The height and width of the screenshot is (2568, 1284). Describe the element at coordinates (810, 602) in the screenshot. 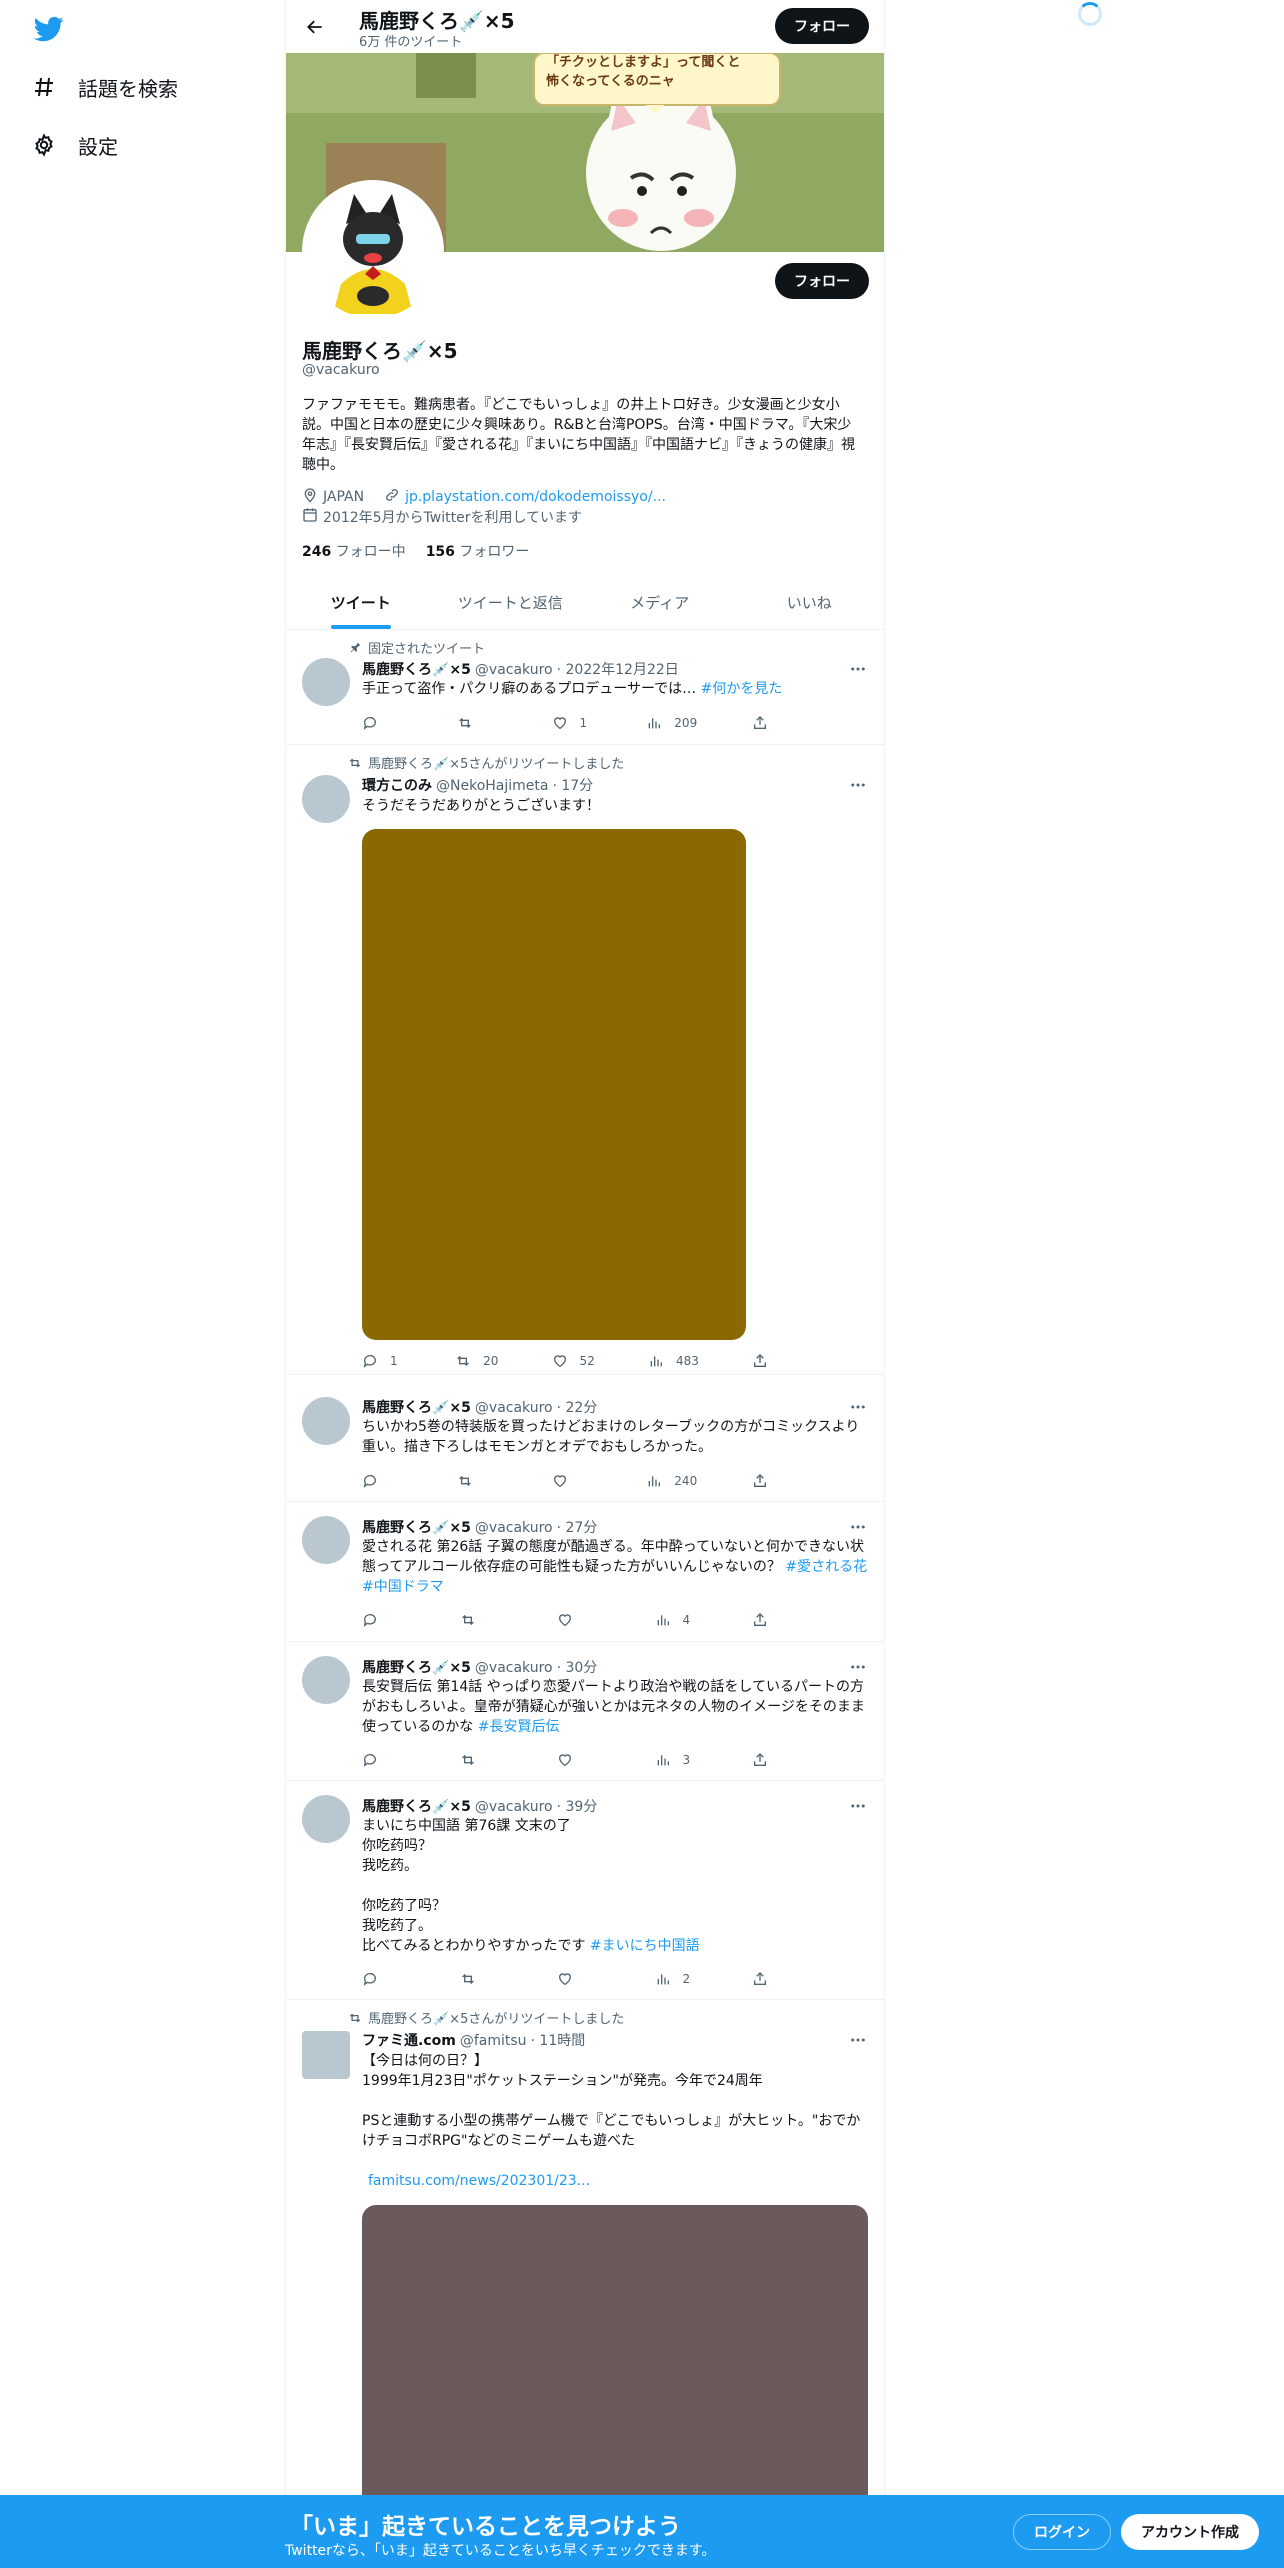

I see `tab-likes: いいね` at that location.